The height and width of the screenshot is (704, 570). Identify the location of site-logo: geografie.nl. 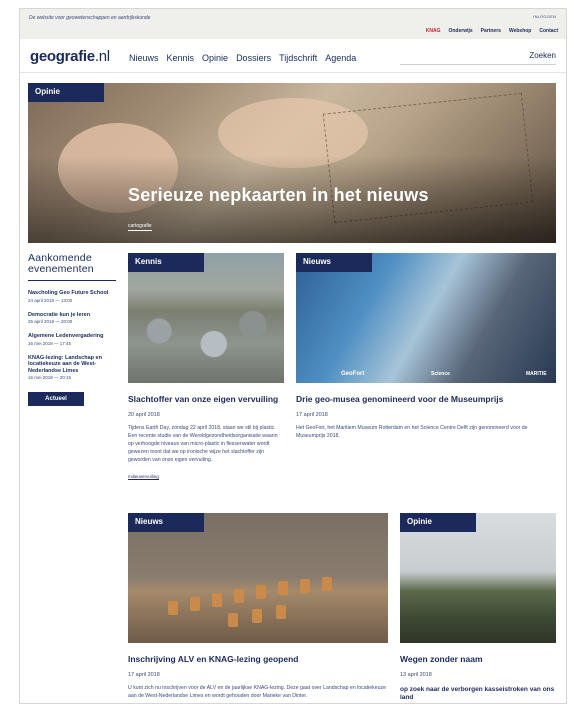
(70, 56).